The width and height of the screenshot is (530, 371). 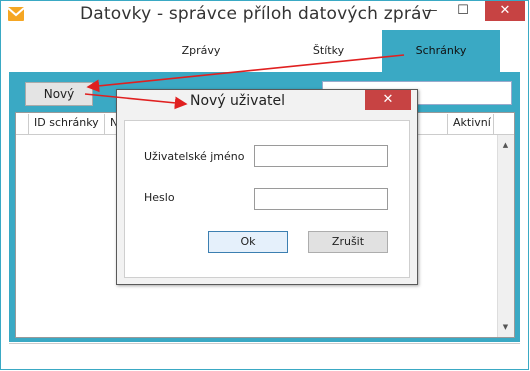 What do you see at coordinates (505, 11) in the screenshot?
I see `close-button: ✕` at bounding box center [505, 11].